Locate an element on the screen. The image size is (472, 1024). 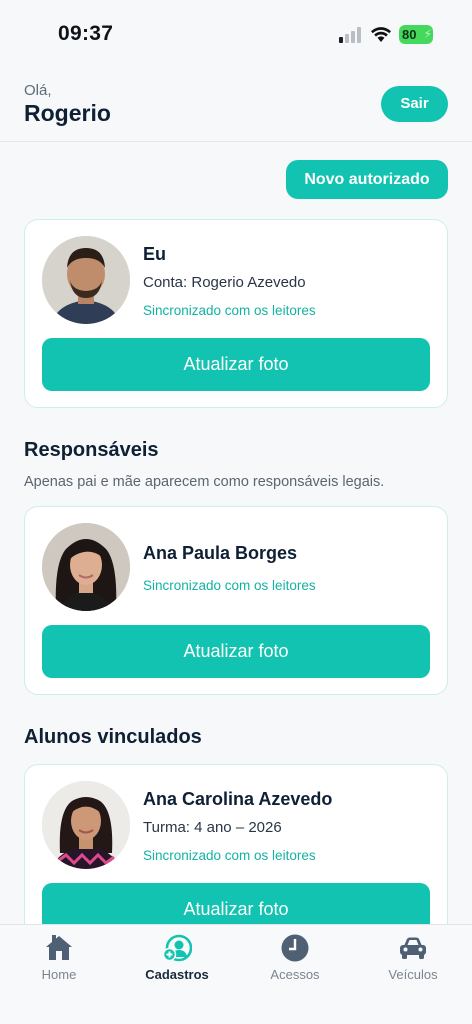
cellular-signal-icon is located at coordinates (351, 35).